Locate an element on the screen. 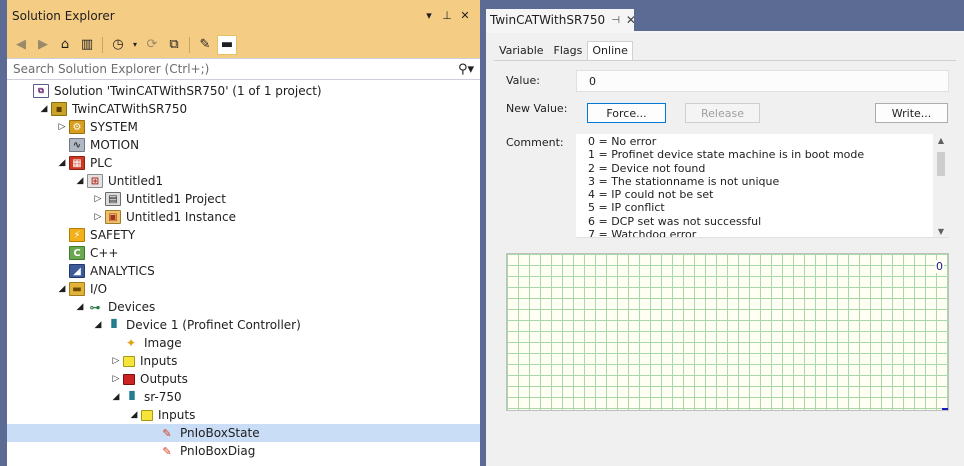  home-icon: ⌂ is located at coordinates (65, 45).